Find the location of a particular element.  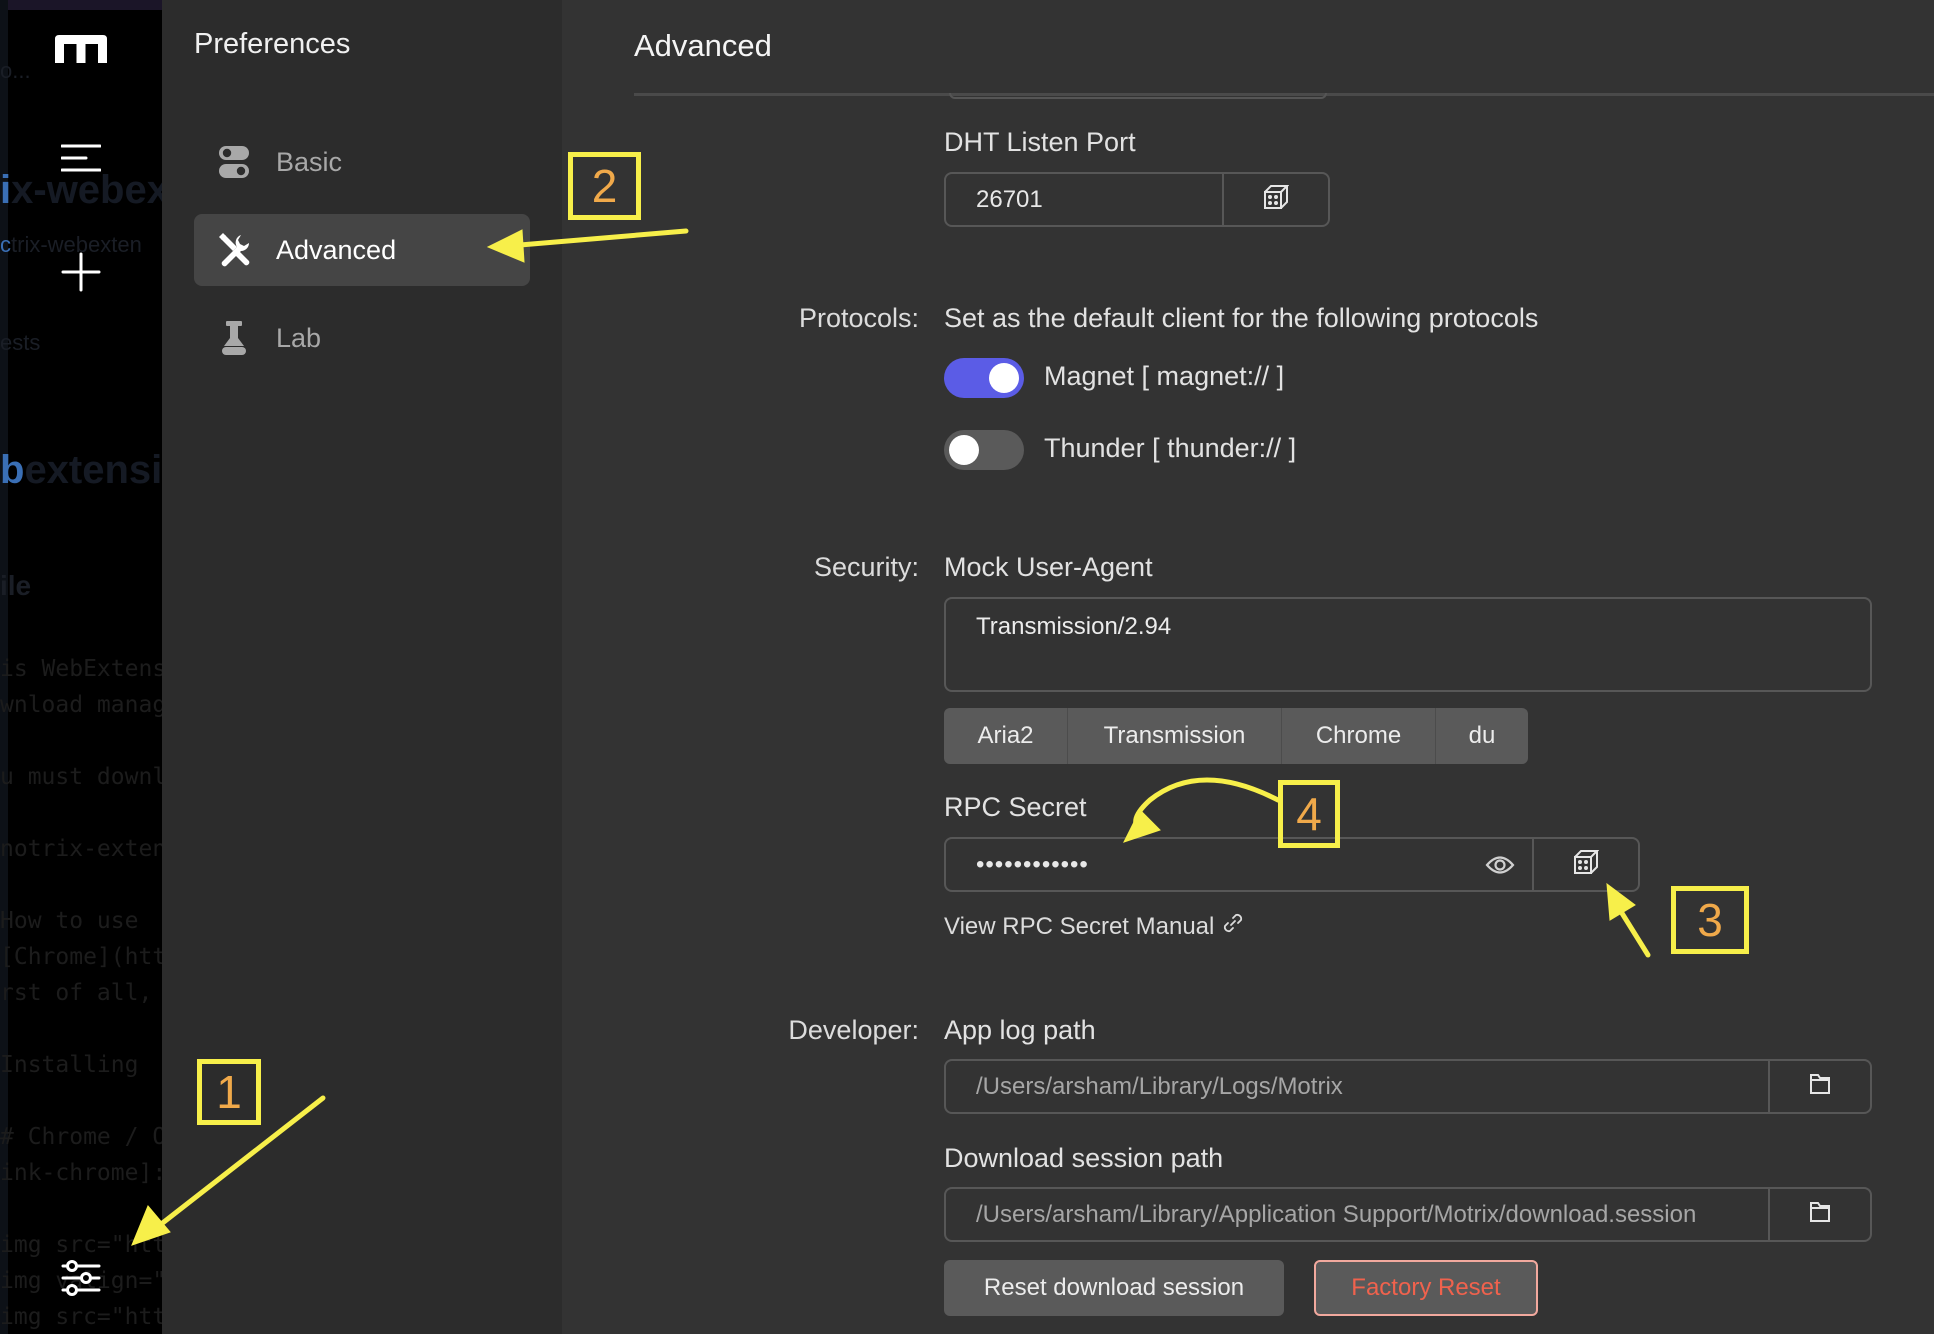

user-agent-presets: Aria2 Transmission Chrome du is located at coordinates (1236, 736).